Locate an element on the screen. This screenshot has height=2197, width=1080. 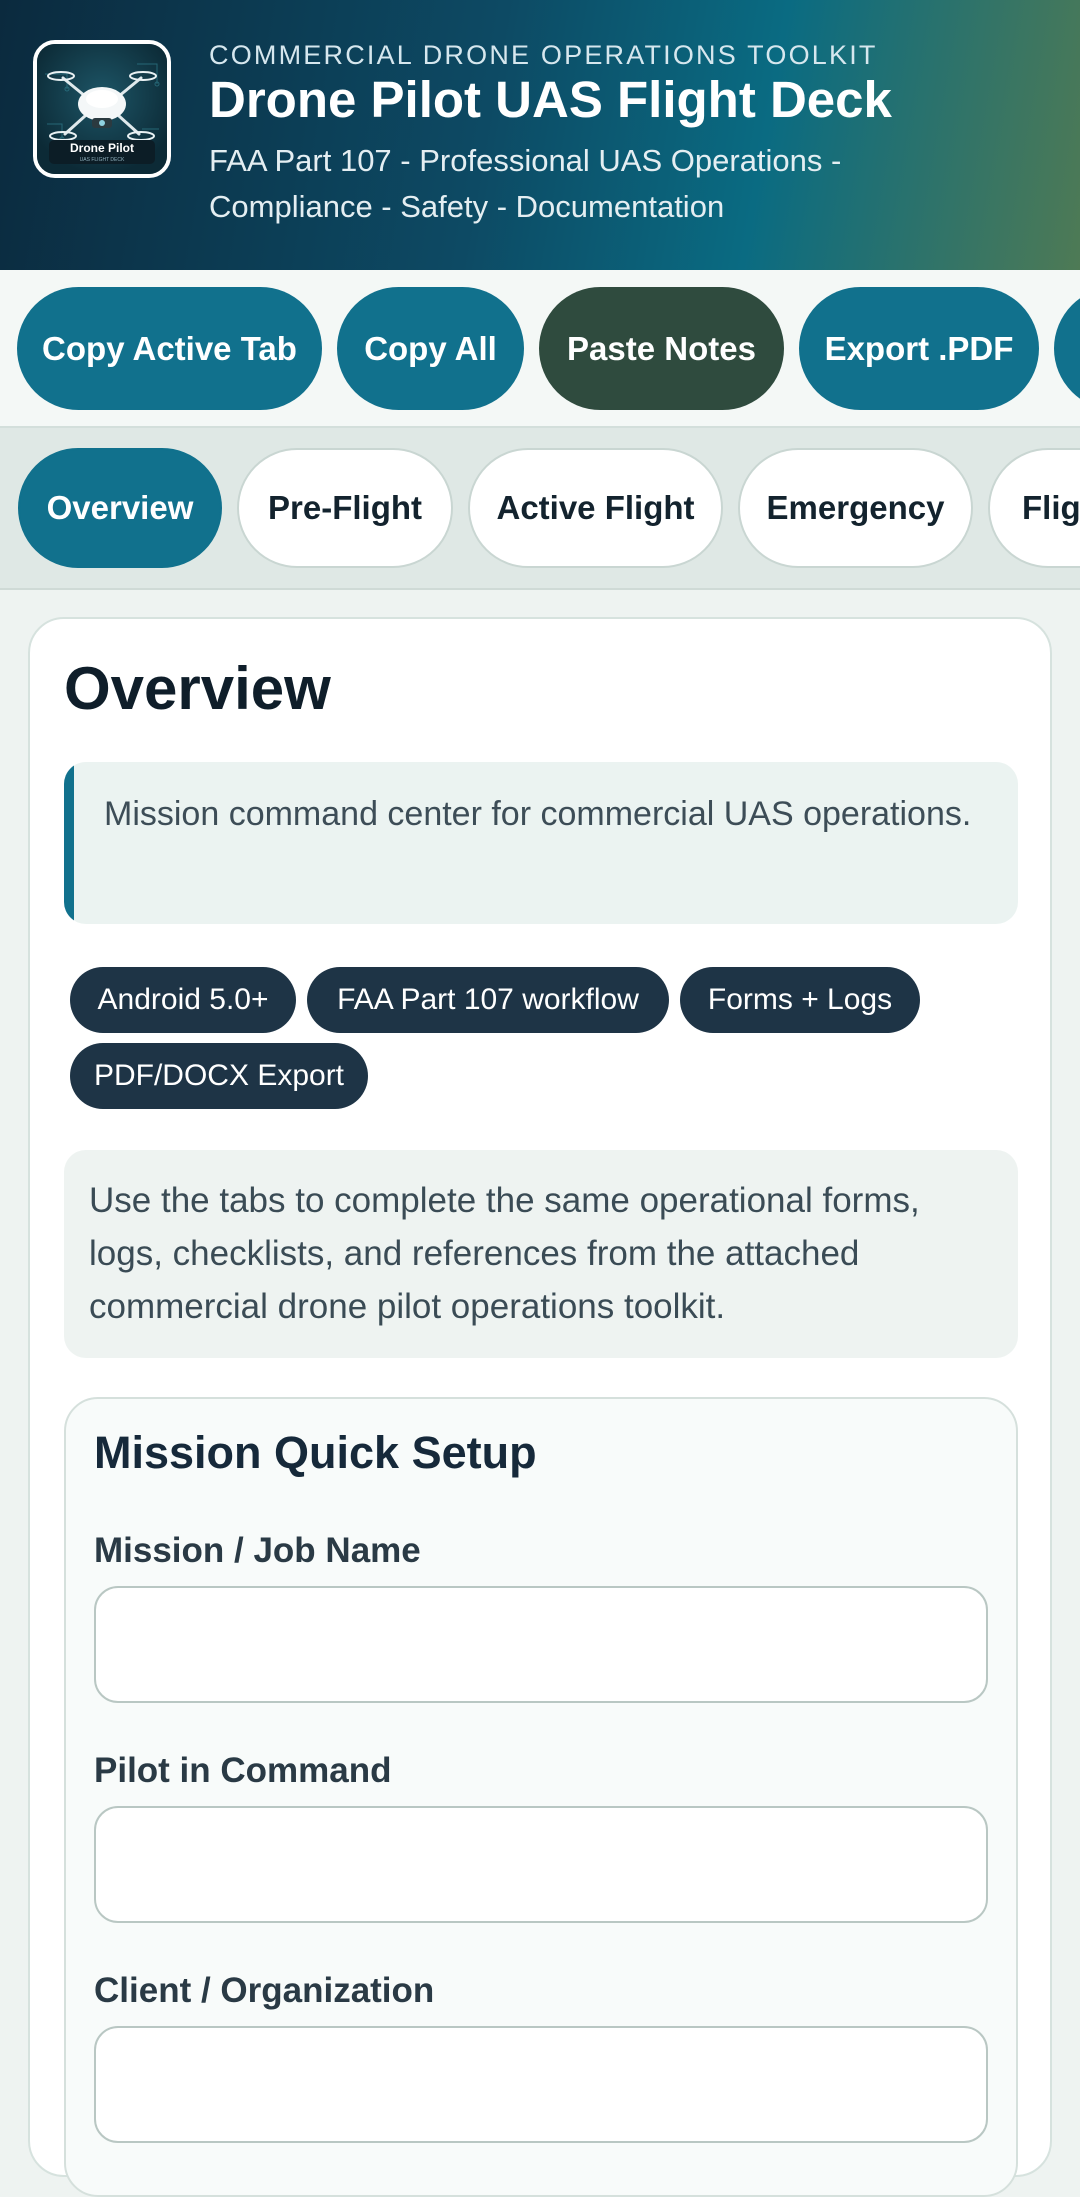
logo-caption-text: Drone Pilot is located at coordinates (101, 148).